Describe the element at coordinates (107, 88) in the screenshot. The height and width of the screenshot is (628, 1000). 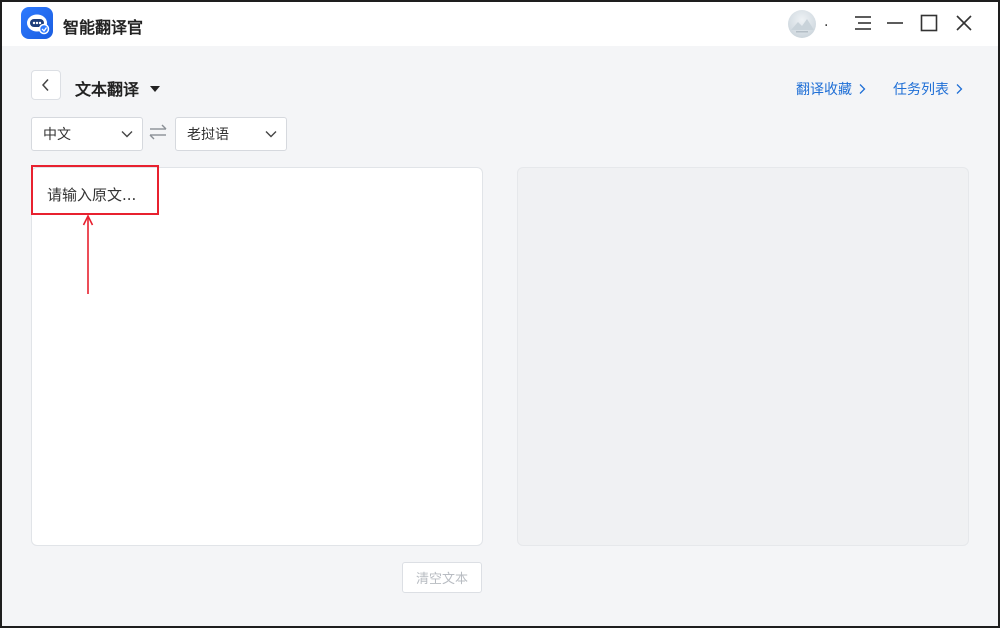
I see `mode-title: 文本翻译` at that location.